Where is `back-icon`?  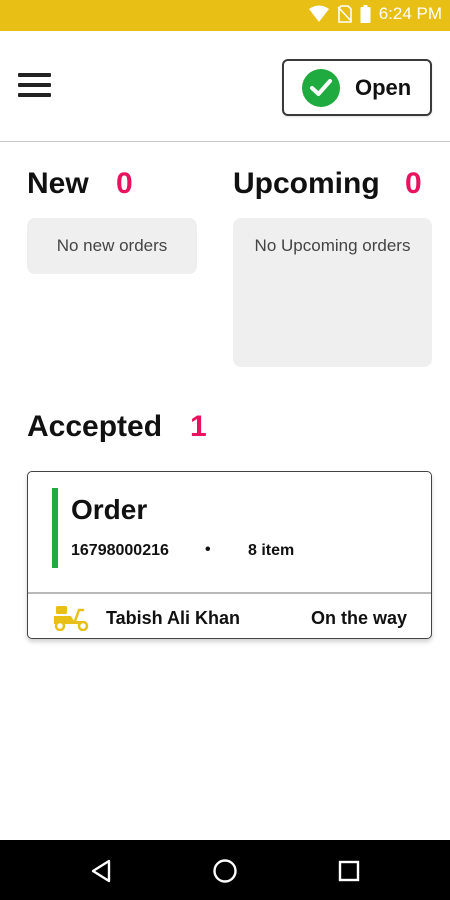 back-icon is located at coordinates (101, 871).